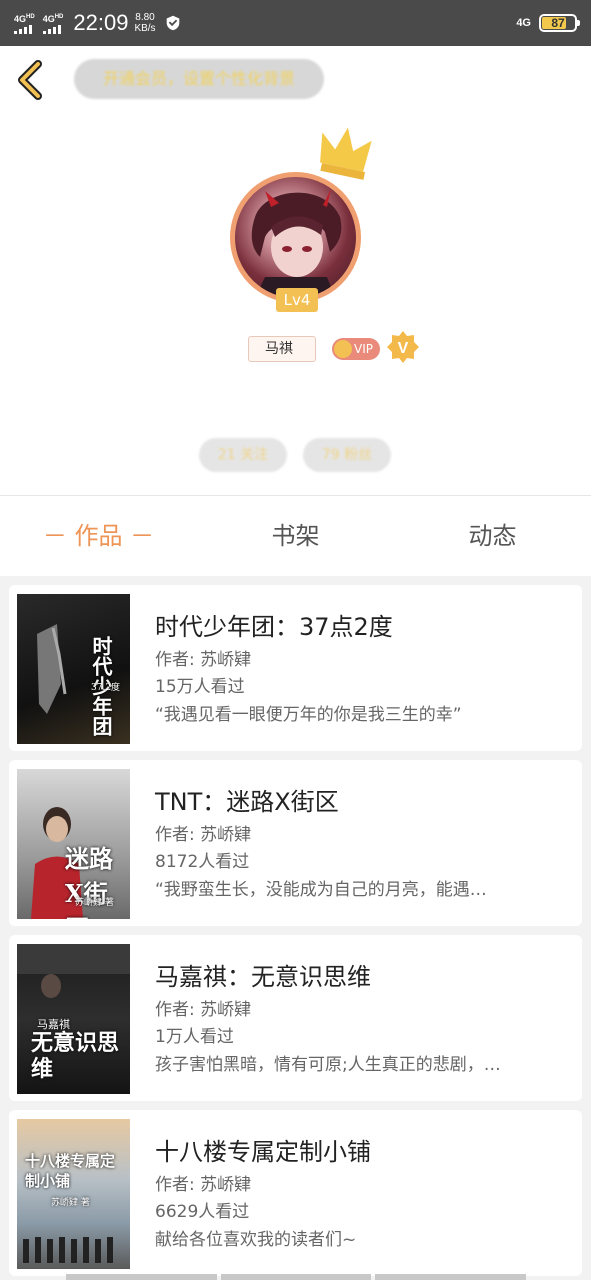 Image resolution: width=591 pixels, height=1280 pixels. I want to click on vip-crown-icon, so click(343, 349).